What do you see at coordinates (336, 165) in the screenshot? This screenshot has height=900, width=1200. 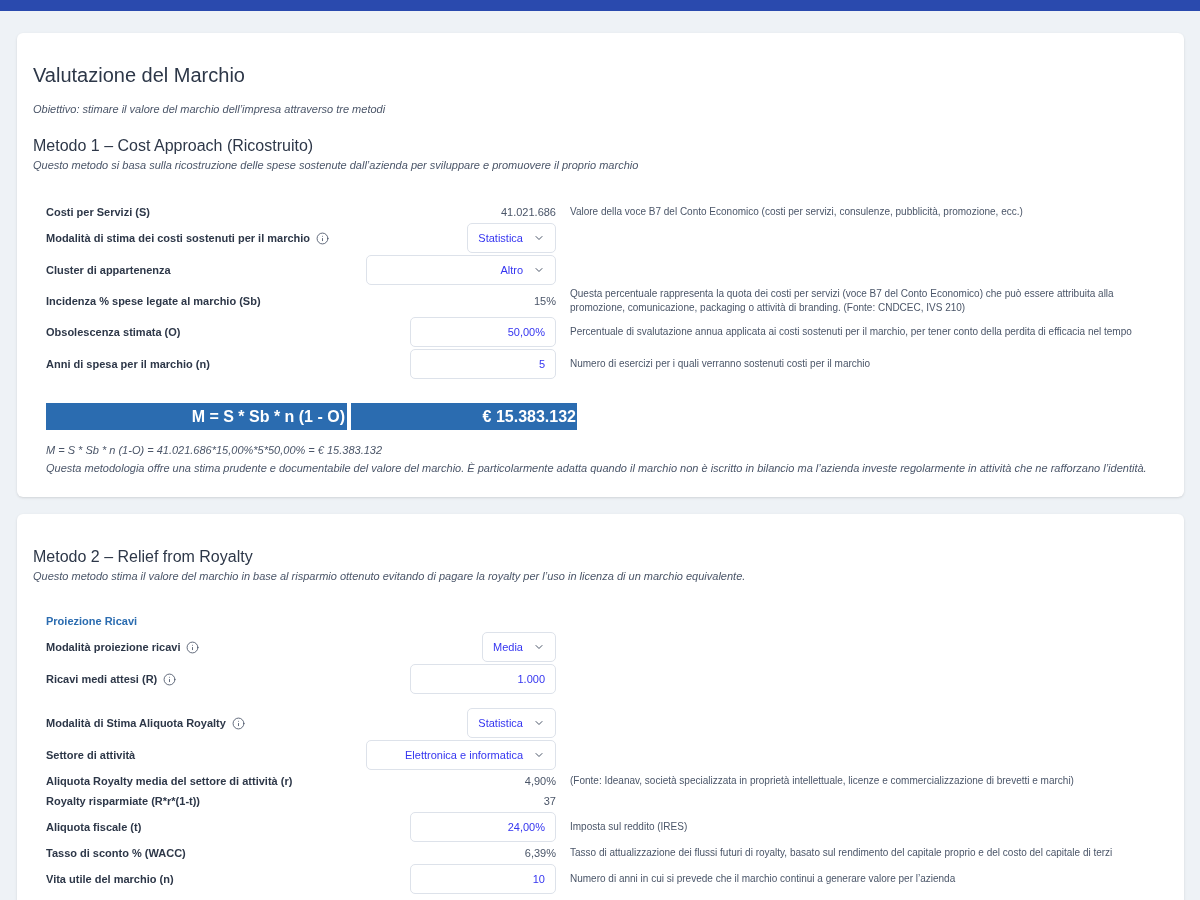 I see `method-description: Questo metodo si basa sulla ricostruzione delle spese sostenute dall’azienda per sviluppare e promuovere il proprio marchio` at bounding box center [336, 165].